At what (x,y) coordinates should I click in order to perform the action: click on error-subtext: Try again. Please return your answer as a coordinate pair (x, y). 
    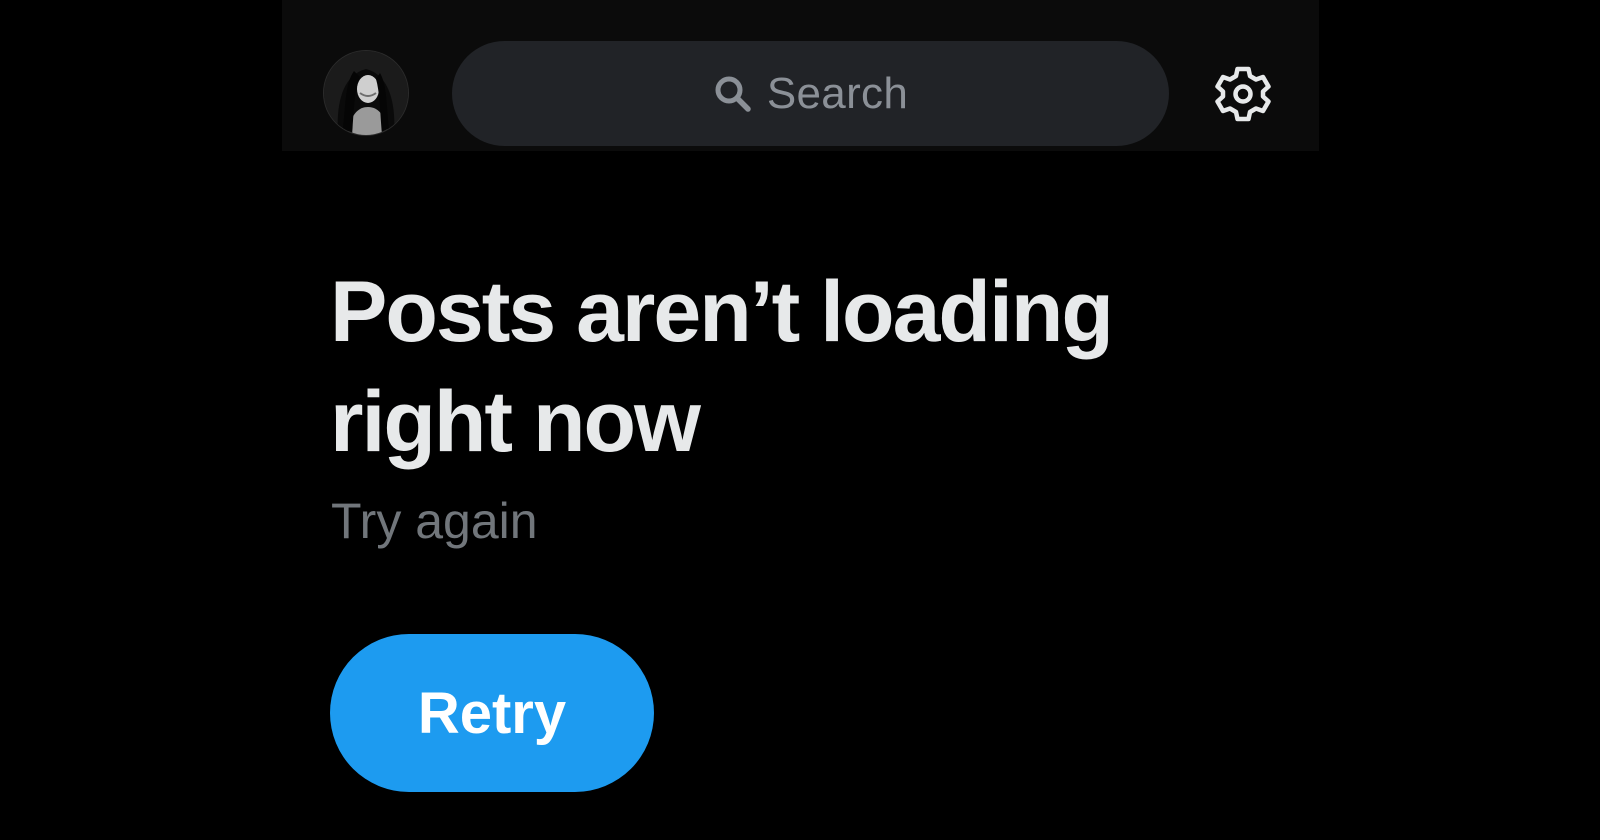
    Looking at the image, I should click on (434, 521).